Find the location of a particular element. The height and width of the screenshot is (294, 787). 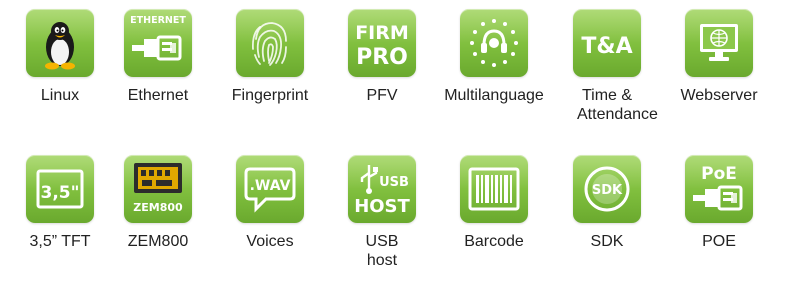

svg-text: PRO is located at coordinates (382, 57).